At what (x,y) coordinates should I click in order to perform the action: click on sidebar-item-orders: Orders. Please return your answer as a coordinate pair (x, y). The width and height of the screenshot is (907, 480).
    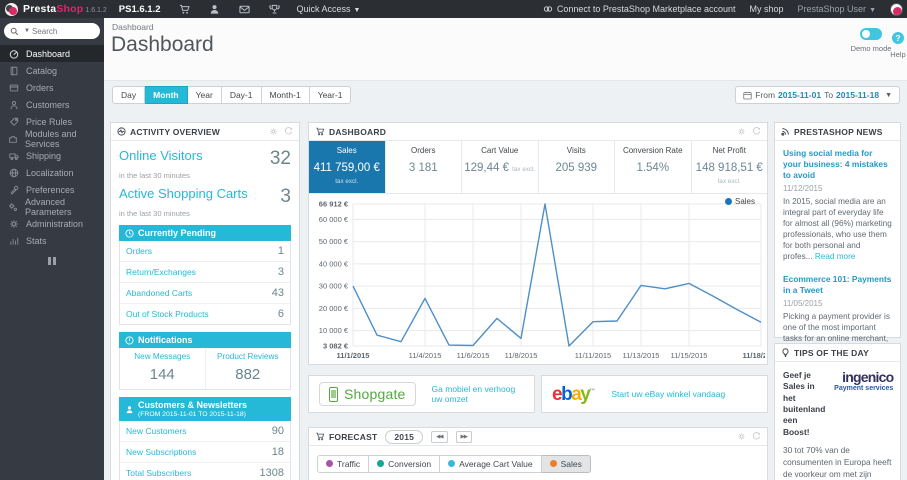
    Looking at the image, I should click on (52, 87).